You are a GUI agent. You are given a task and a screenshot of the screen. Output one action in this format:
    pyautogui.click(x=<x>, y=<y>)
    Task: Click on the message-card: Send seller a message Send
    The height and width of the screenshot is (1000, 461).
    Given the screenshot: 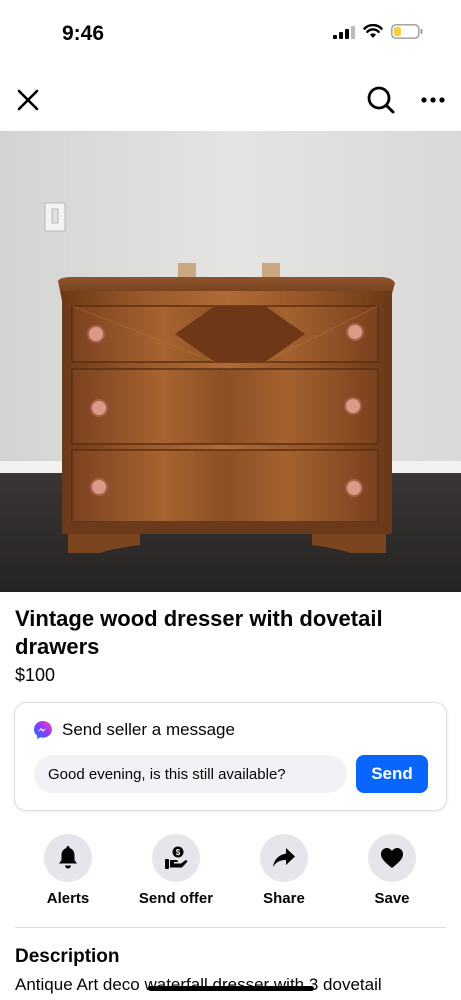 What is the action you would take?
    pyautogui.click(x=230, y=756)
    